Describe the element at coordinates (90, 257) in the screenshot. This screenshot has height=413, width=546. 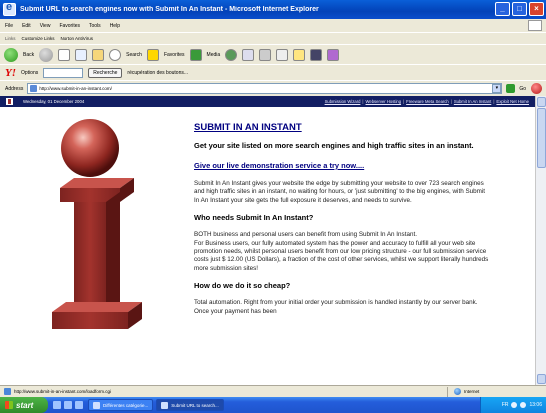
I see `logo-stem` at that location.